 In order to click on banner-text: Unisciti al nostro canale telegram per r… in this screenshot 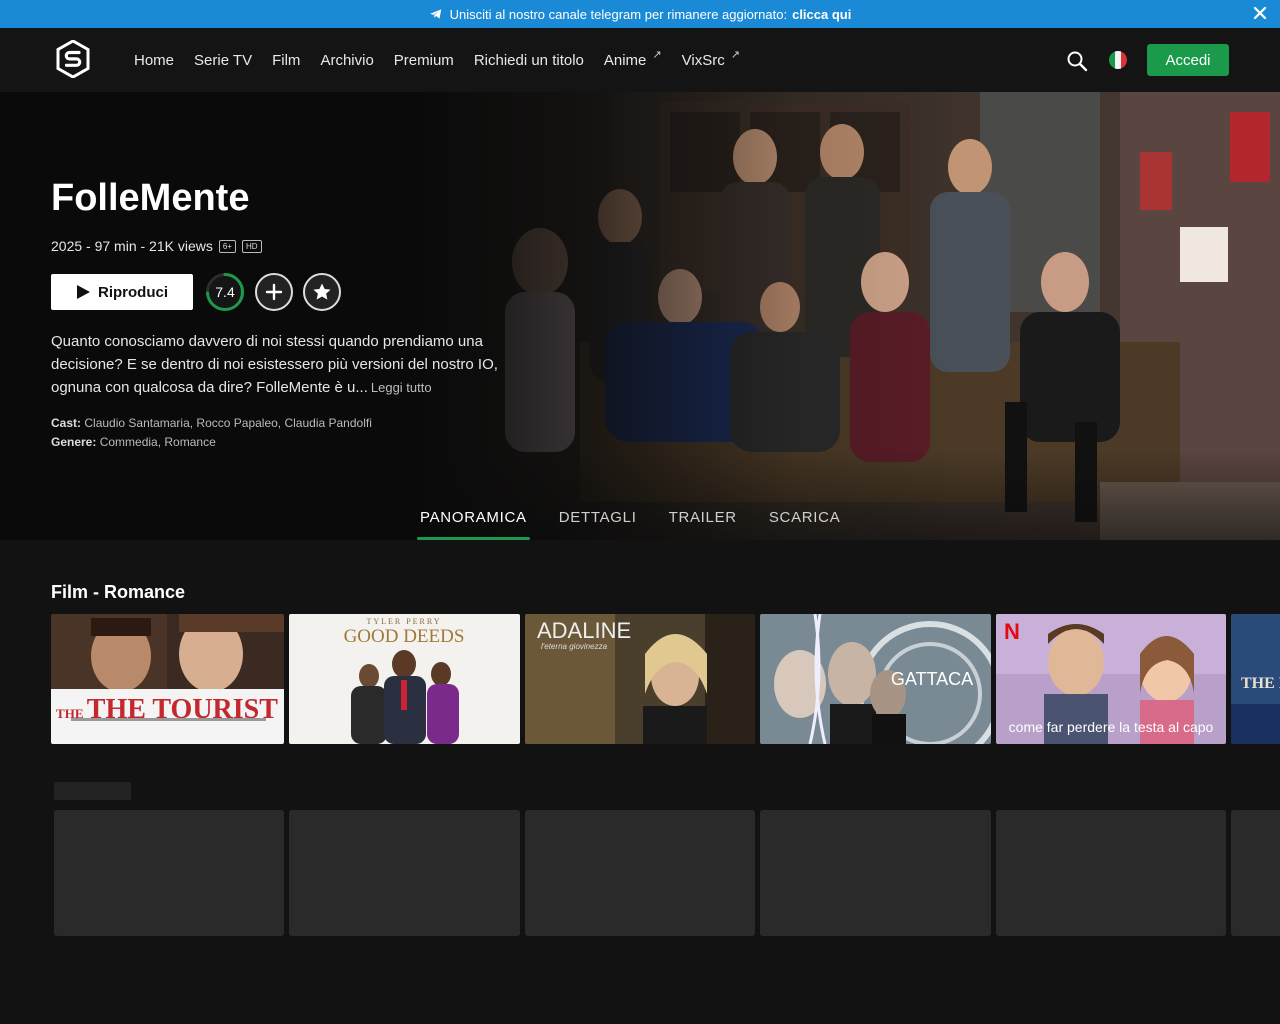, I will do `click(618, 14)`.